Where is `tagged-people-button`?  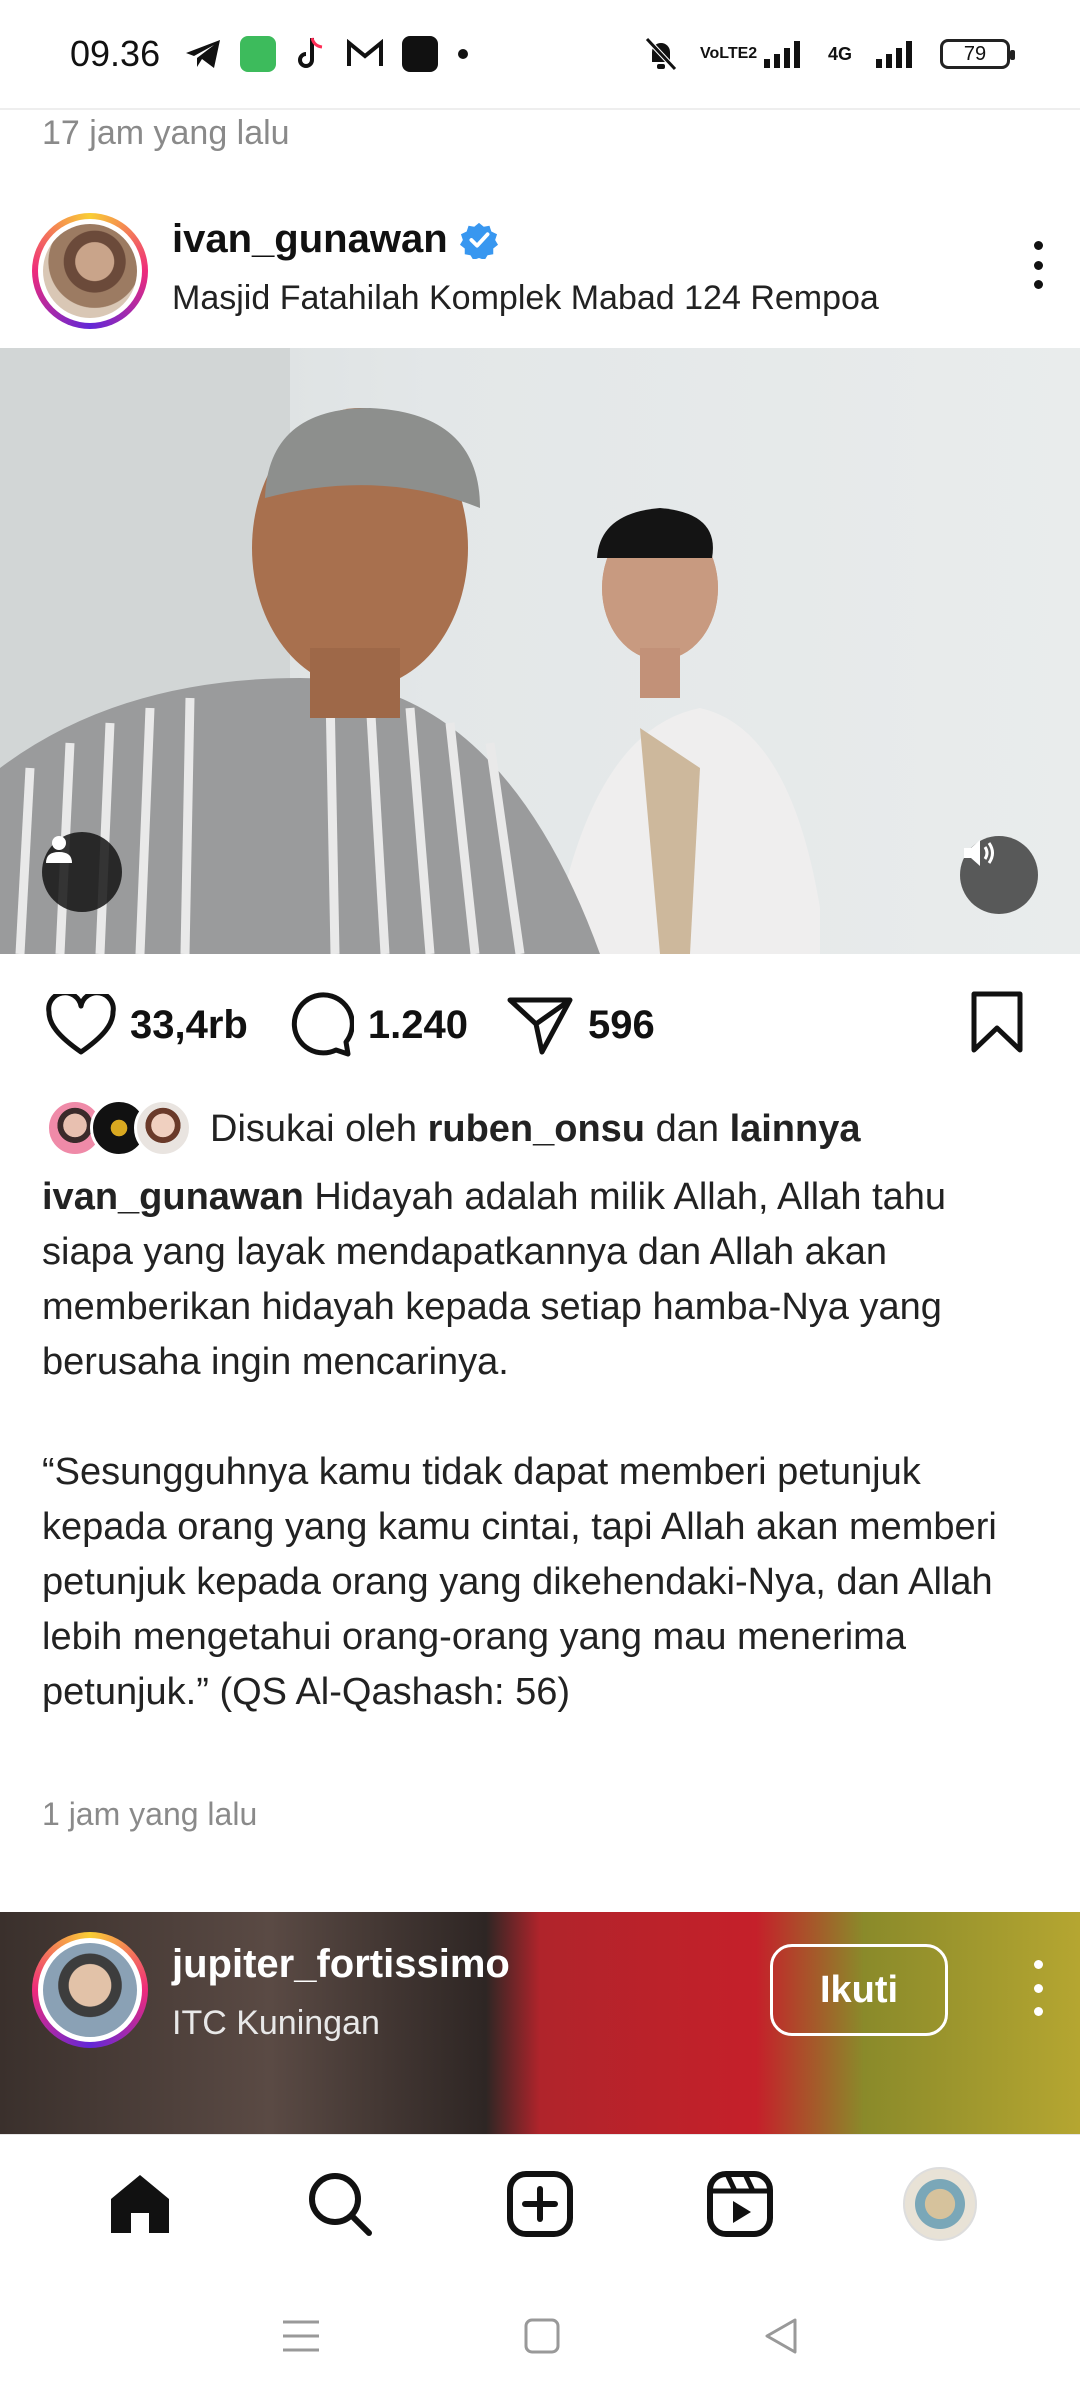
tagged-people-button is located at coordinates (82, 872).